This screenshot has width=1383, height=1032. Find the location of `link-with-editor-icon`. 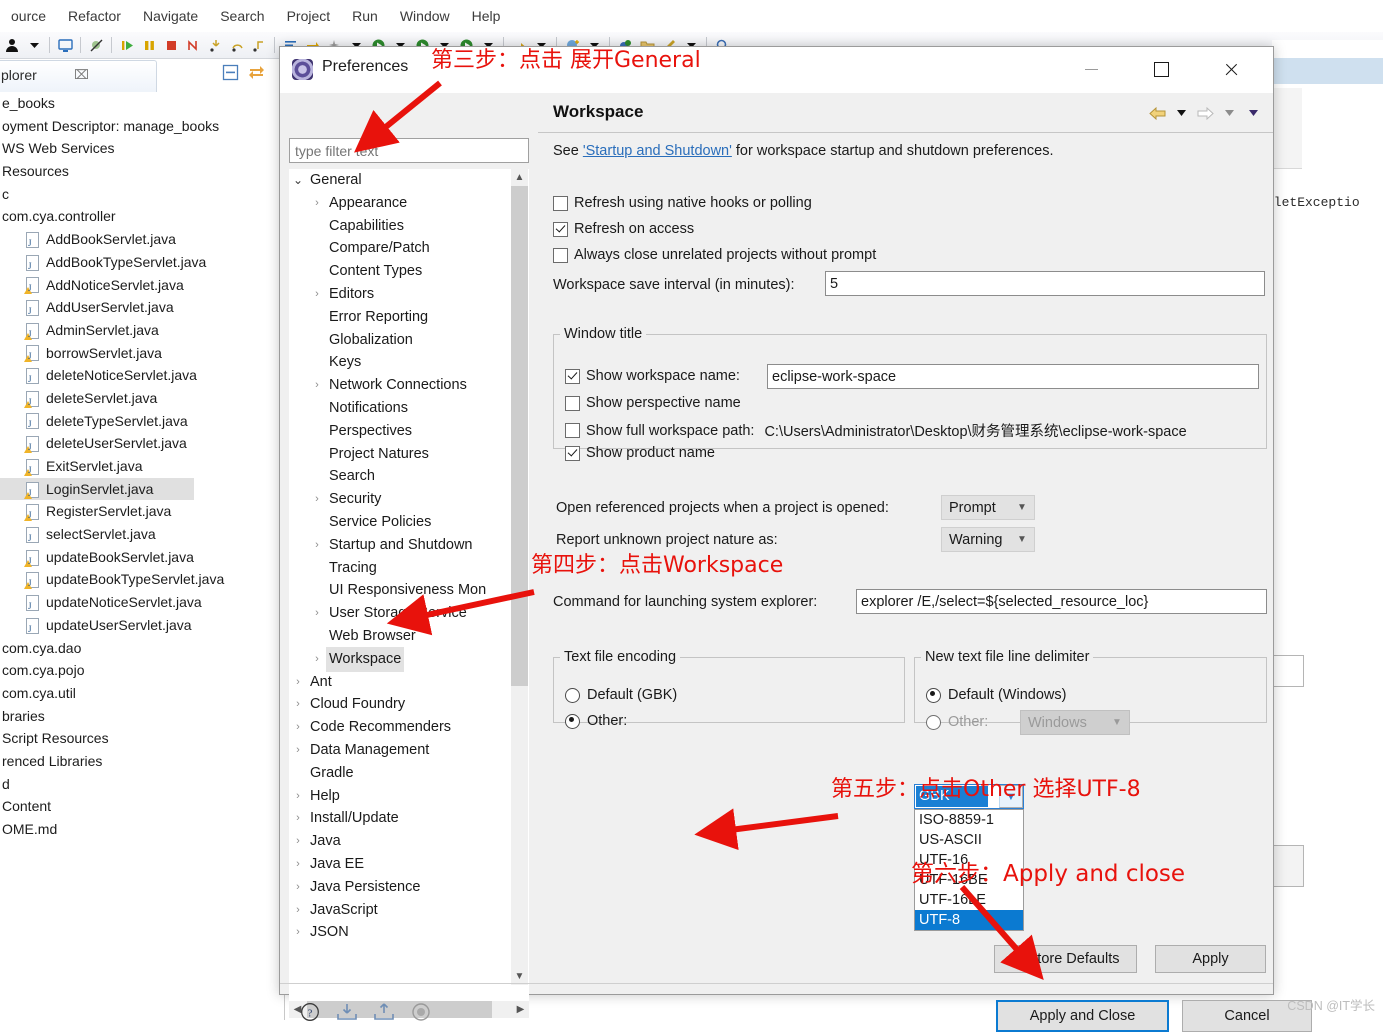

link-with-editor-icon is located at coordinates (256, 74).